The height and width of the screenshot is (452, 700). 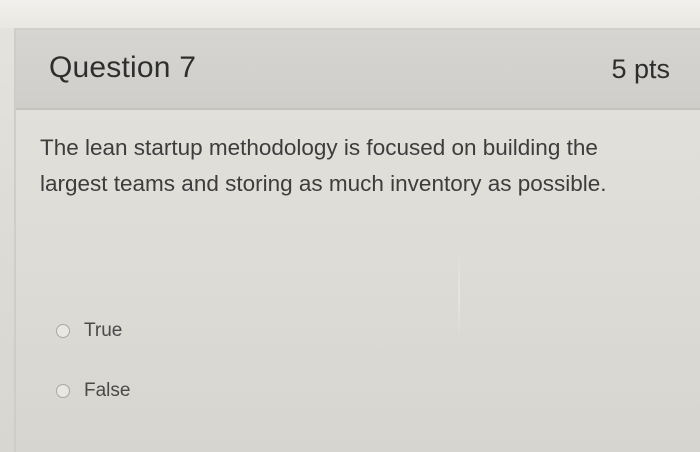 What do you see at coordinates (350, 14) in the screenshot?
I see `page-background-top` at bounding box center [350, 14].